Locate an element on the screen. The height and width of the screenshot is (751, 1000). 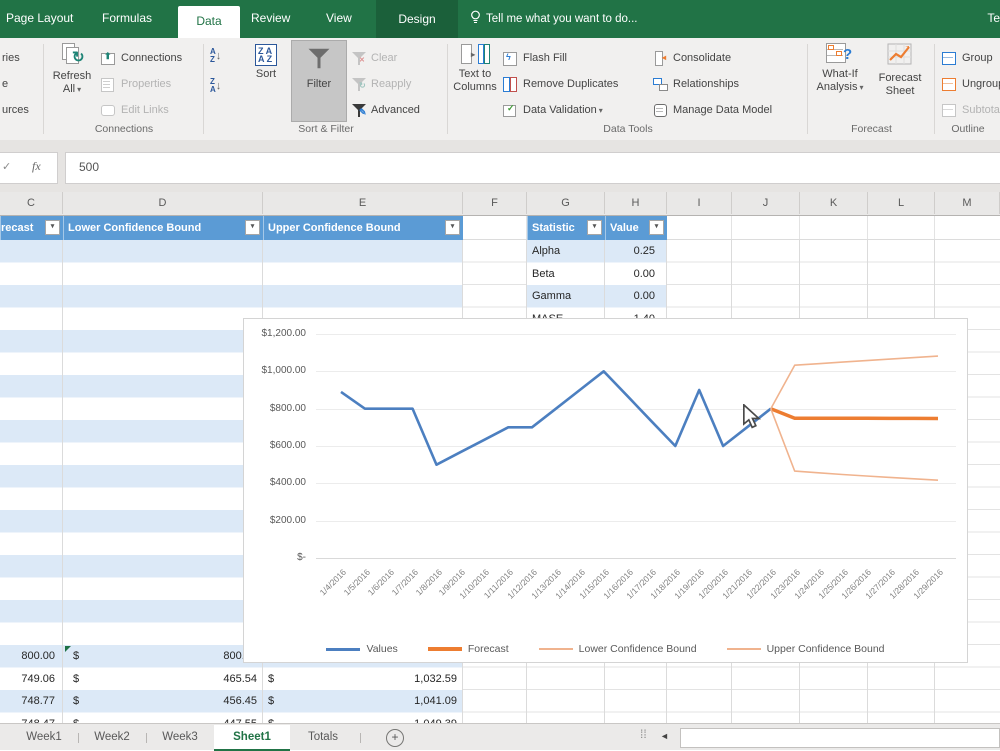
advanced-filter-button: ✎ Advanced is located at coordinates (385, 110).